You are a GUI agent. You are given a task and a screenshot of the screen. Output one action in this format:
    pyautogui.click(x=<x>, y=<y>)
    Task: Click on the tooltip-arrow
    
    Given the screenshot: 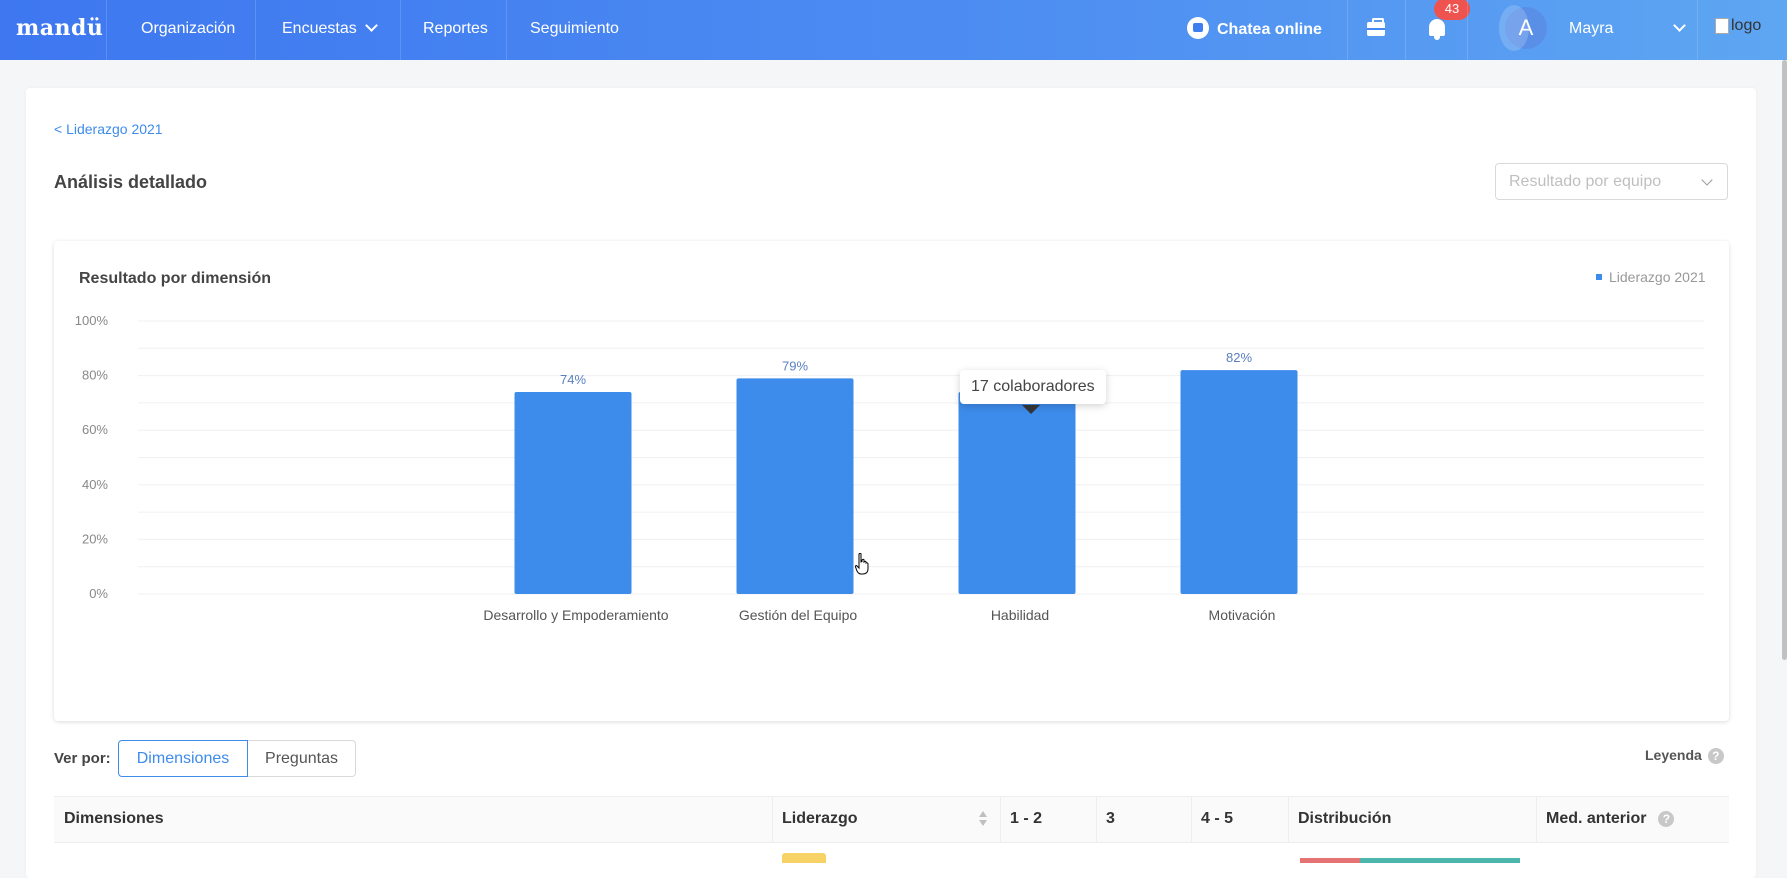 What is the action you would take?
    pyautogui.click(x=1031, y=409)
    